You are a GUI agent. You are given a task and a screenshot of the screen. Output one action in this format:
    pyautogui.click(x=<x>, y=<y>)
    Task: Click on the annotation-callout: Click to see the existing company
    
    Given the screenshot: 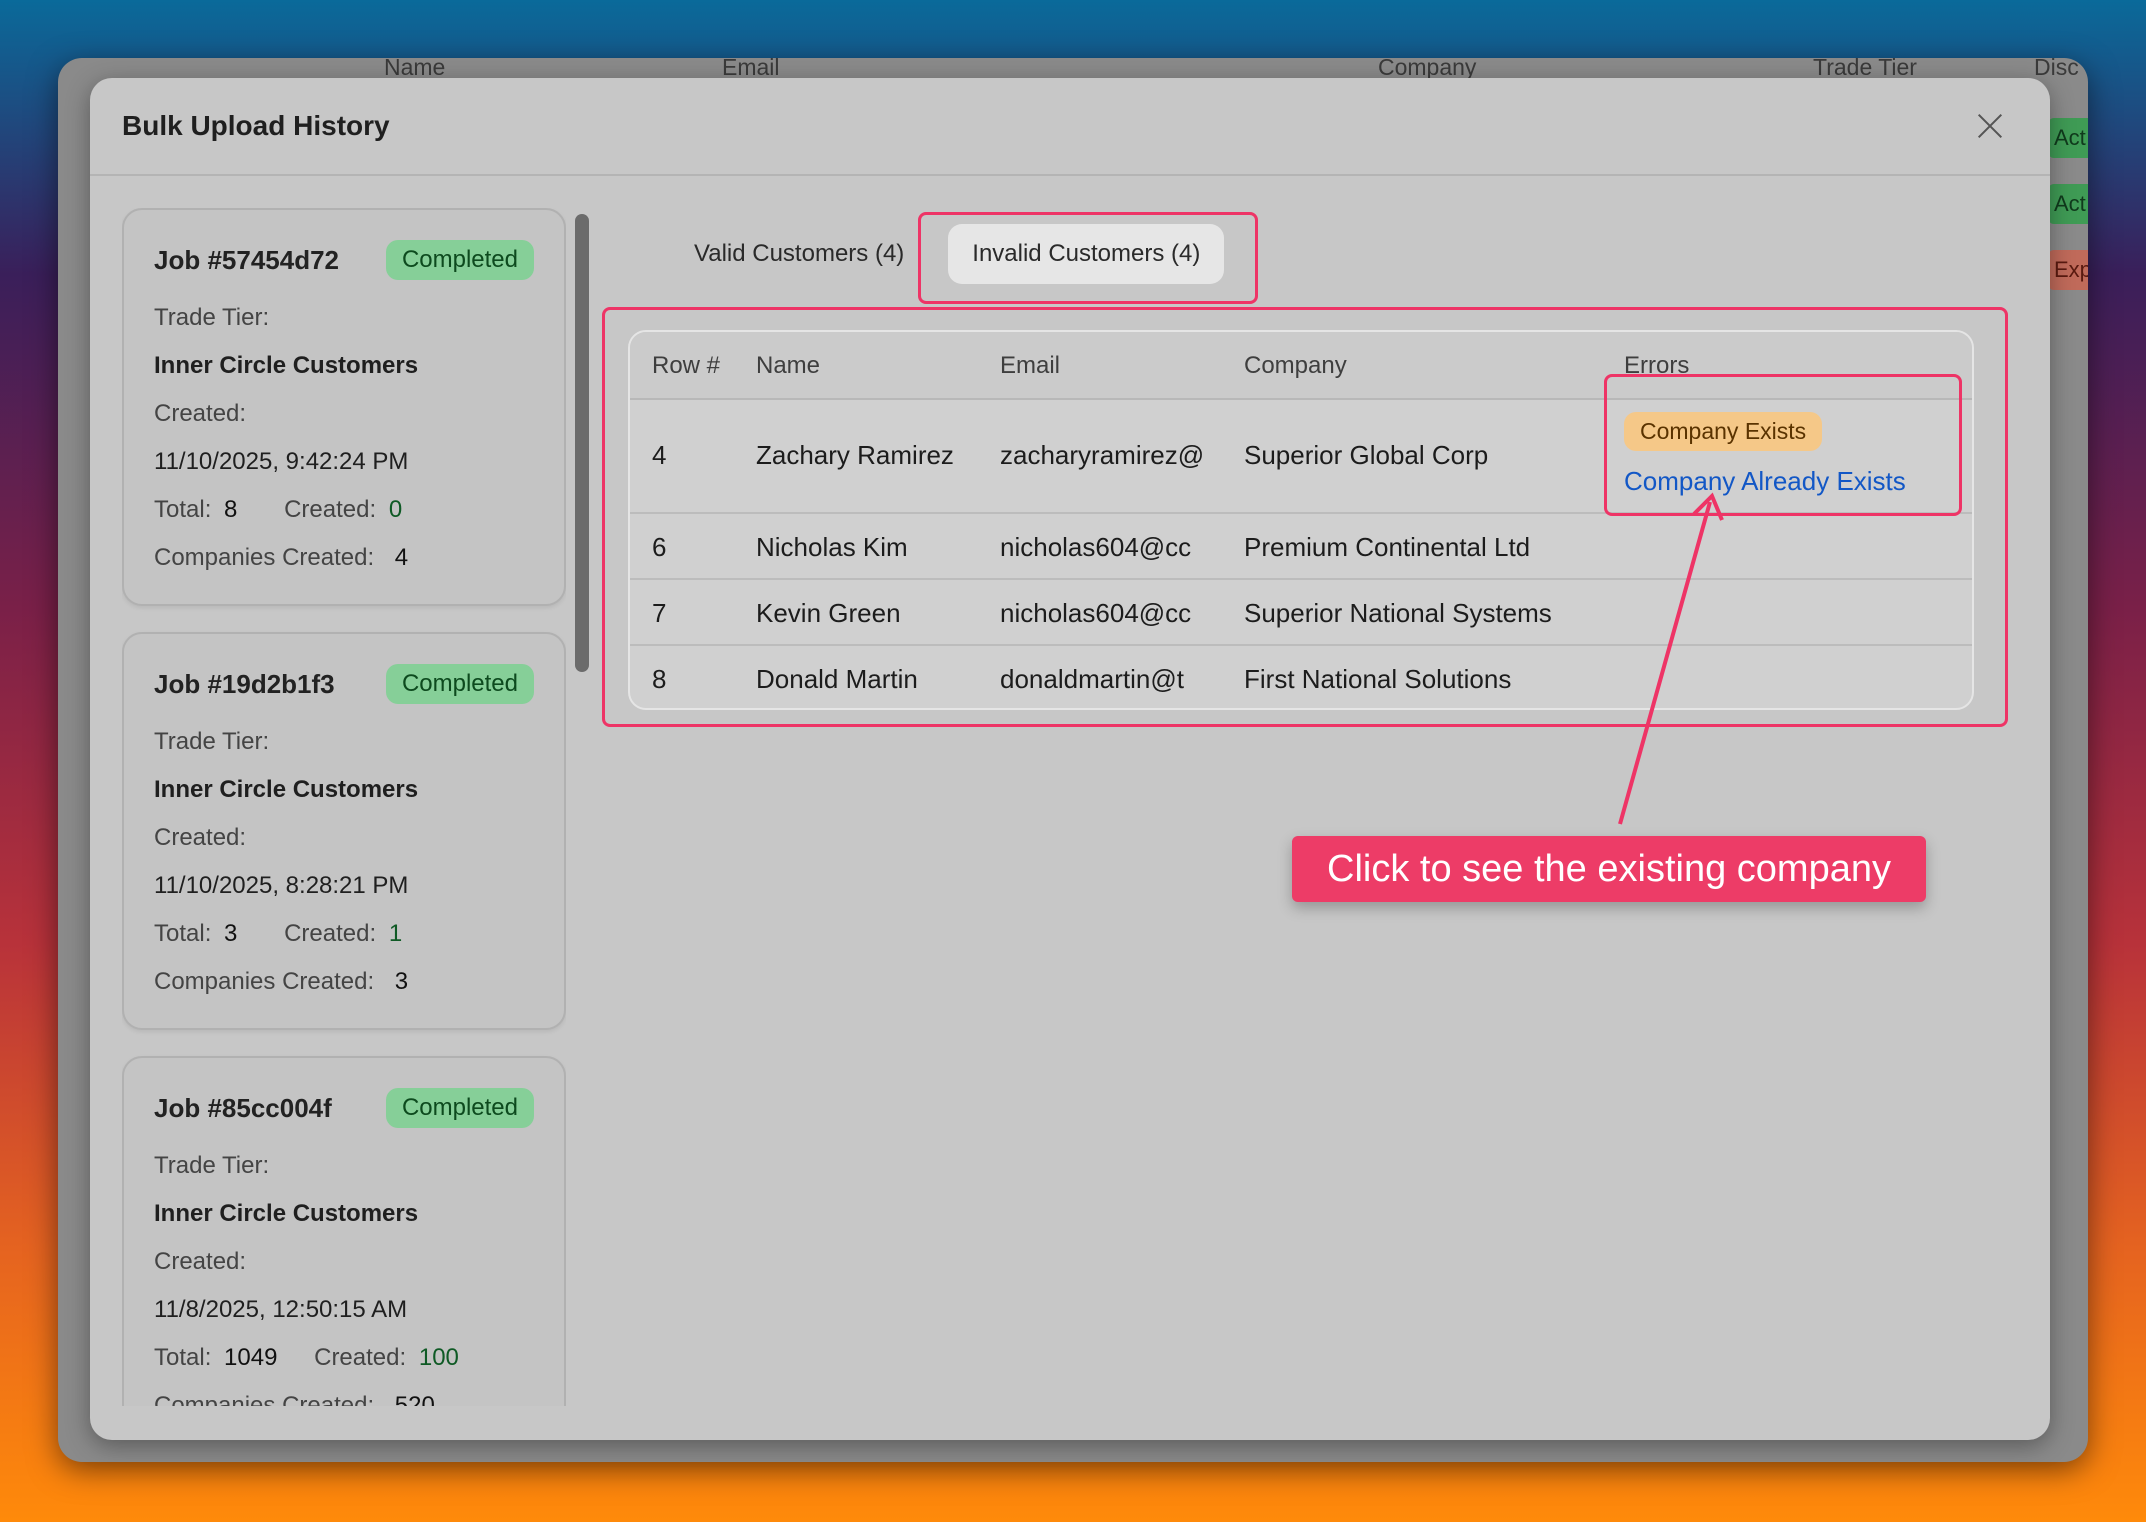 What is the action you would take?
    pyautogui.click(x=1609, y=869)
    